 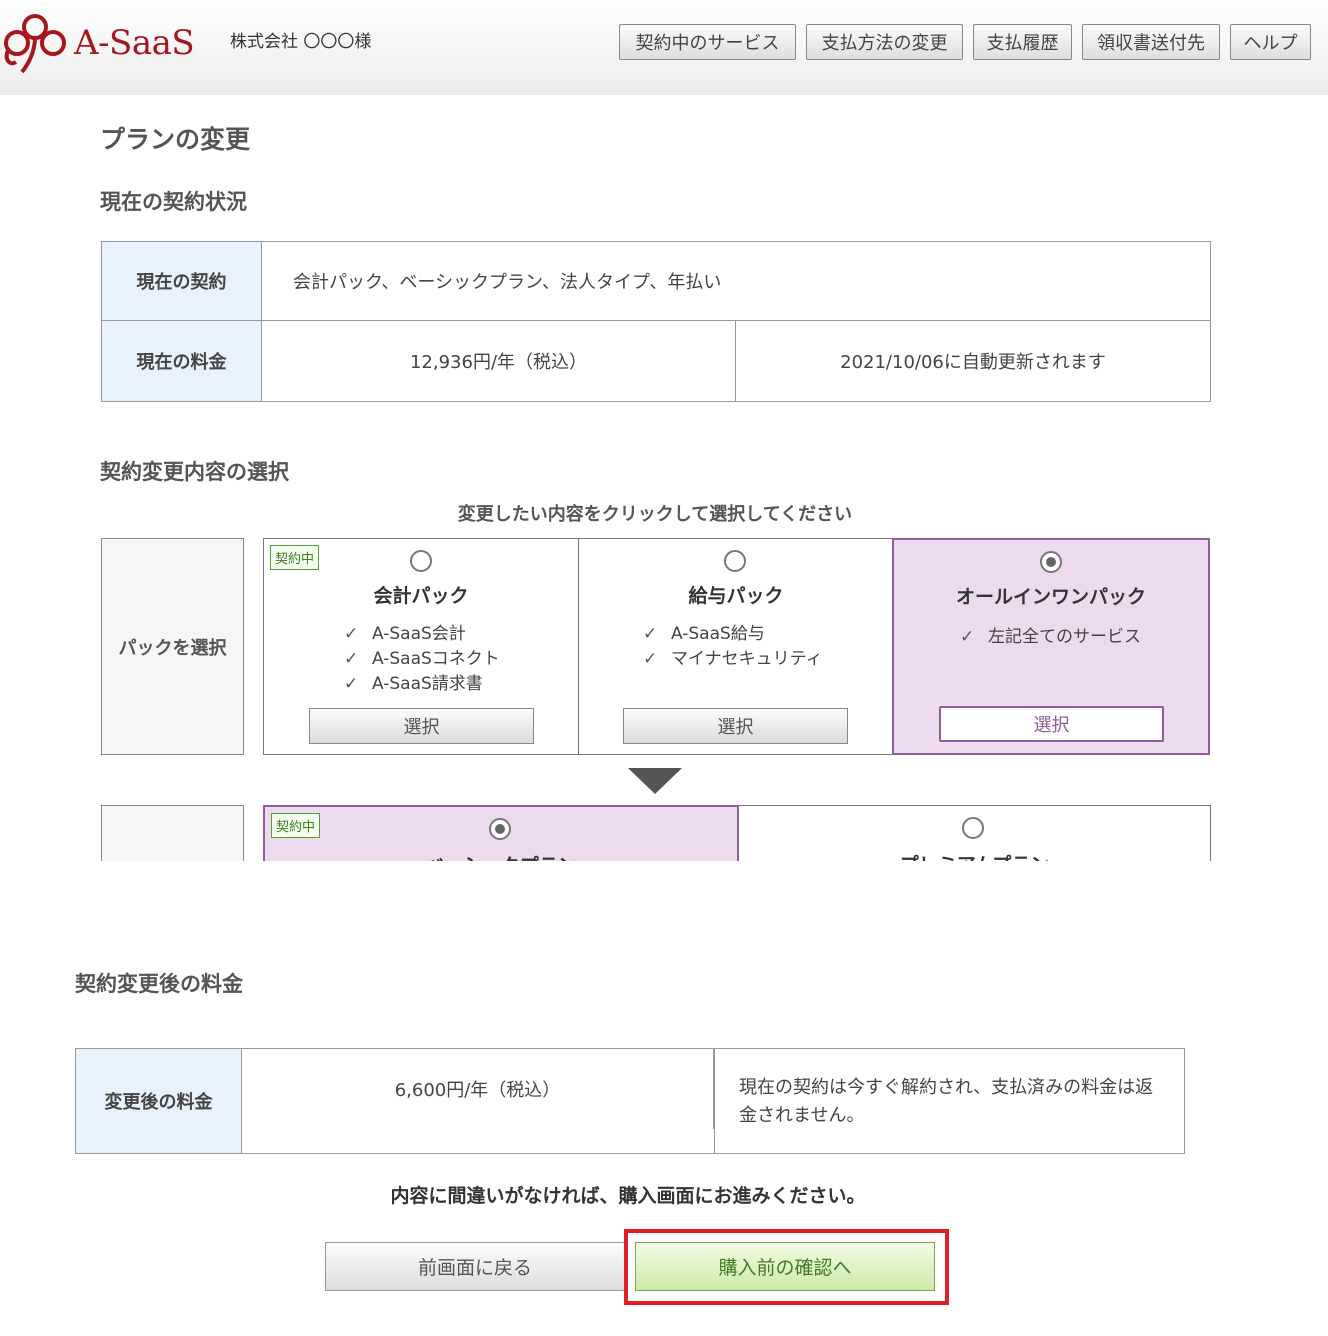 I want to click on feature-item: ✓ 左記全てのサービス, so click(x=1050, y=637).